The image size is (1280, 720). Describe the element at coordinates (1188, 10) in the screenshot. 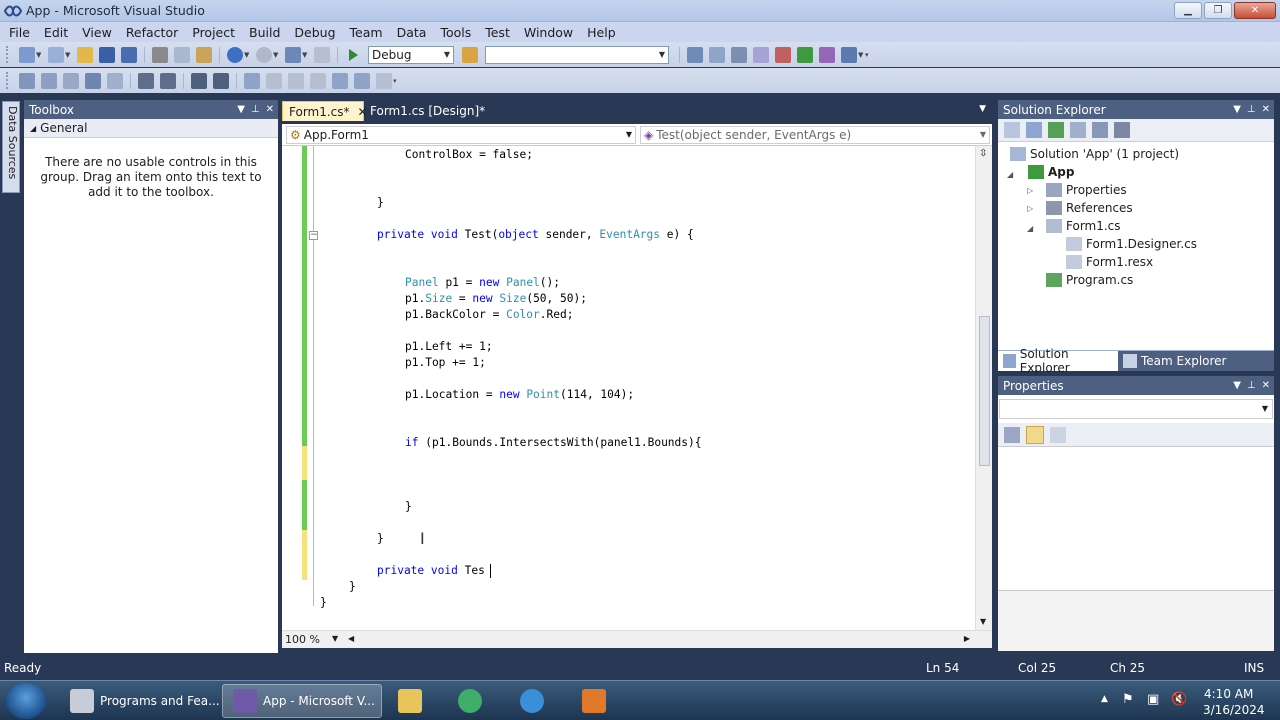

I see `minimize-button: ▁` at that location.